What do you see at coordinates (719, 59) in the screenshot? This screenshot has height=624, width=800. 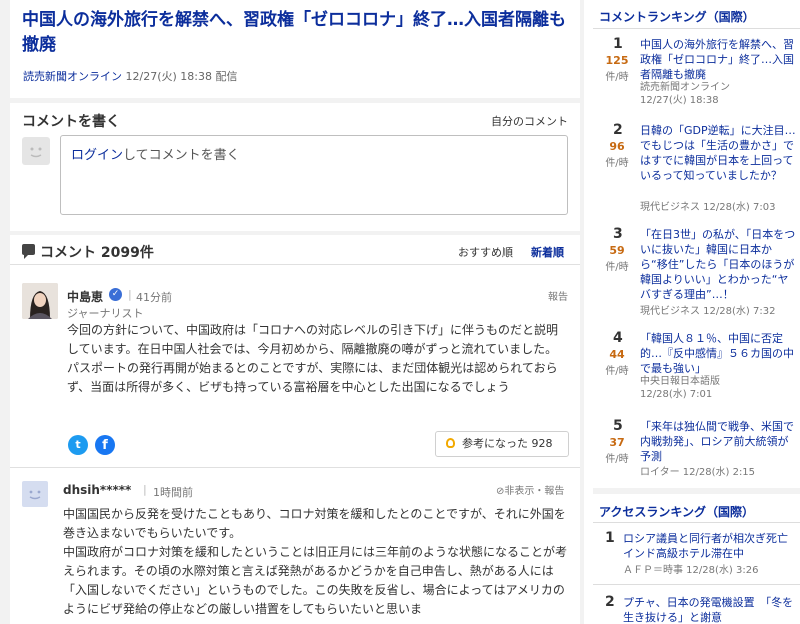 I see `rank-title: 中国人の海外旅行を解禁へ、習政権「ゼロコロナ」終了…入国者隔離も撤廃` at bounding box center [719, 59].